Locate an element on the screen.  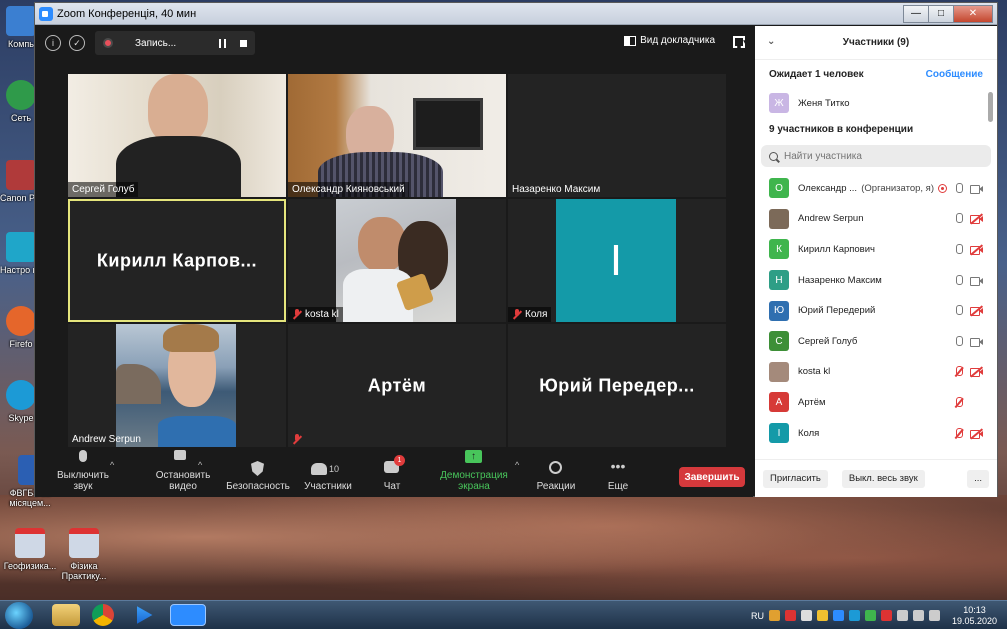
participant-row: Н Назаренко Максим is located at coordinates (876, 280).